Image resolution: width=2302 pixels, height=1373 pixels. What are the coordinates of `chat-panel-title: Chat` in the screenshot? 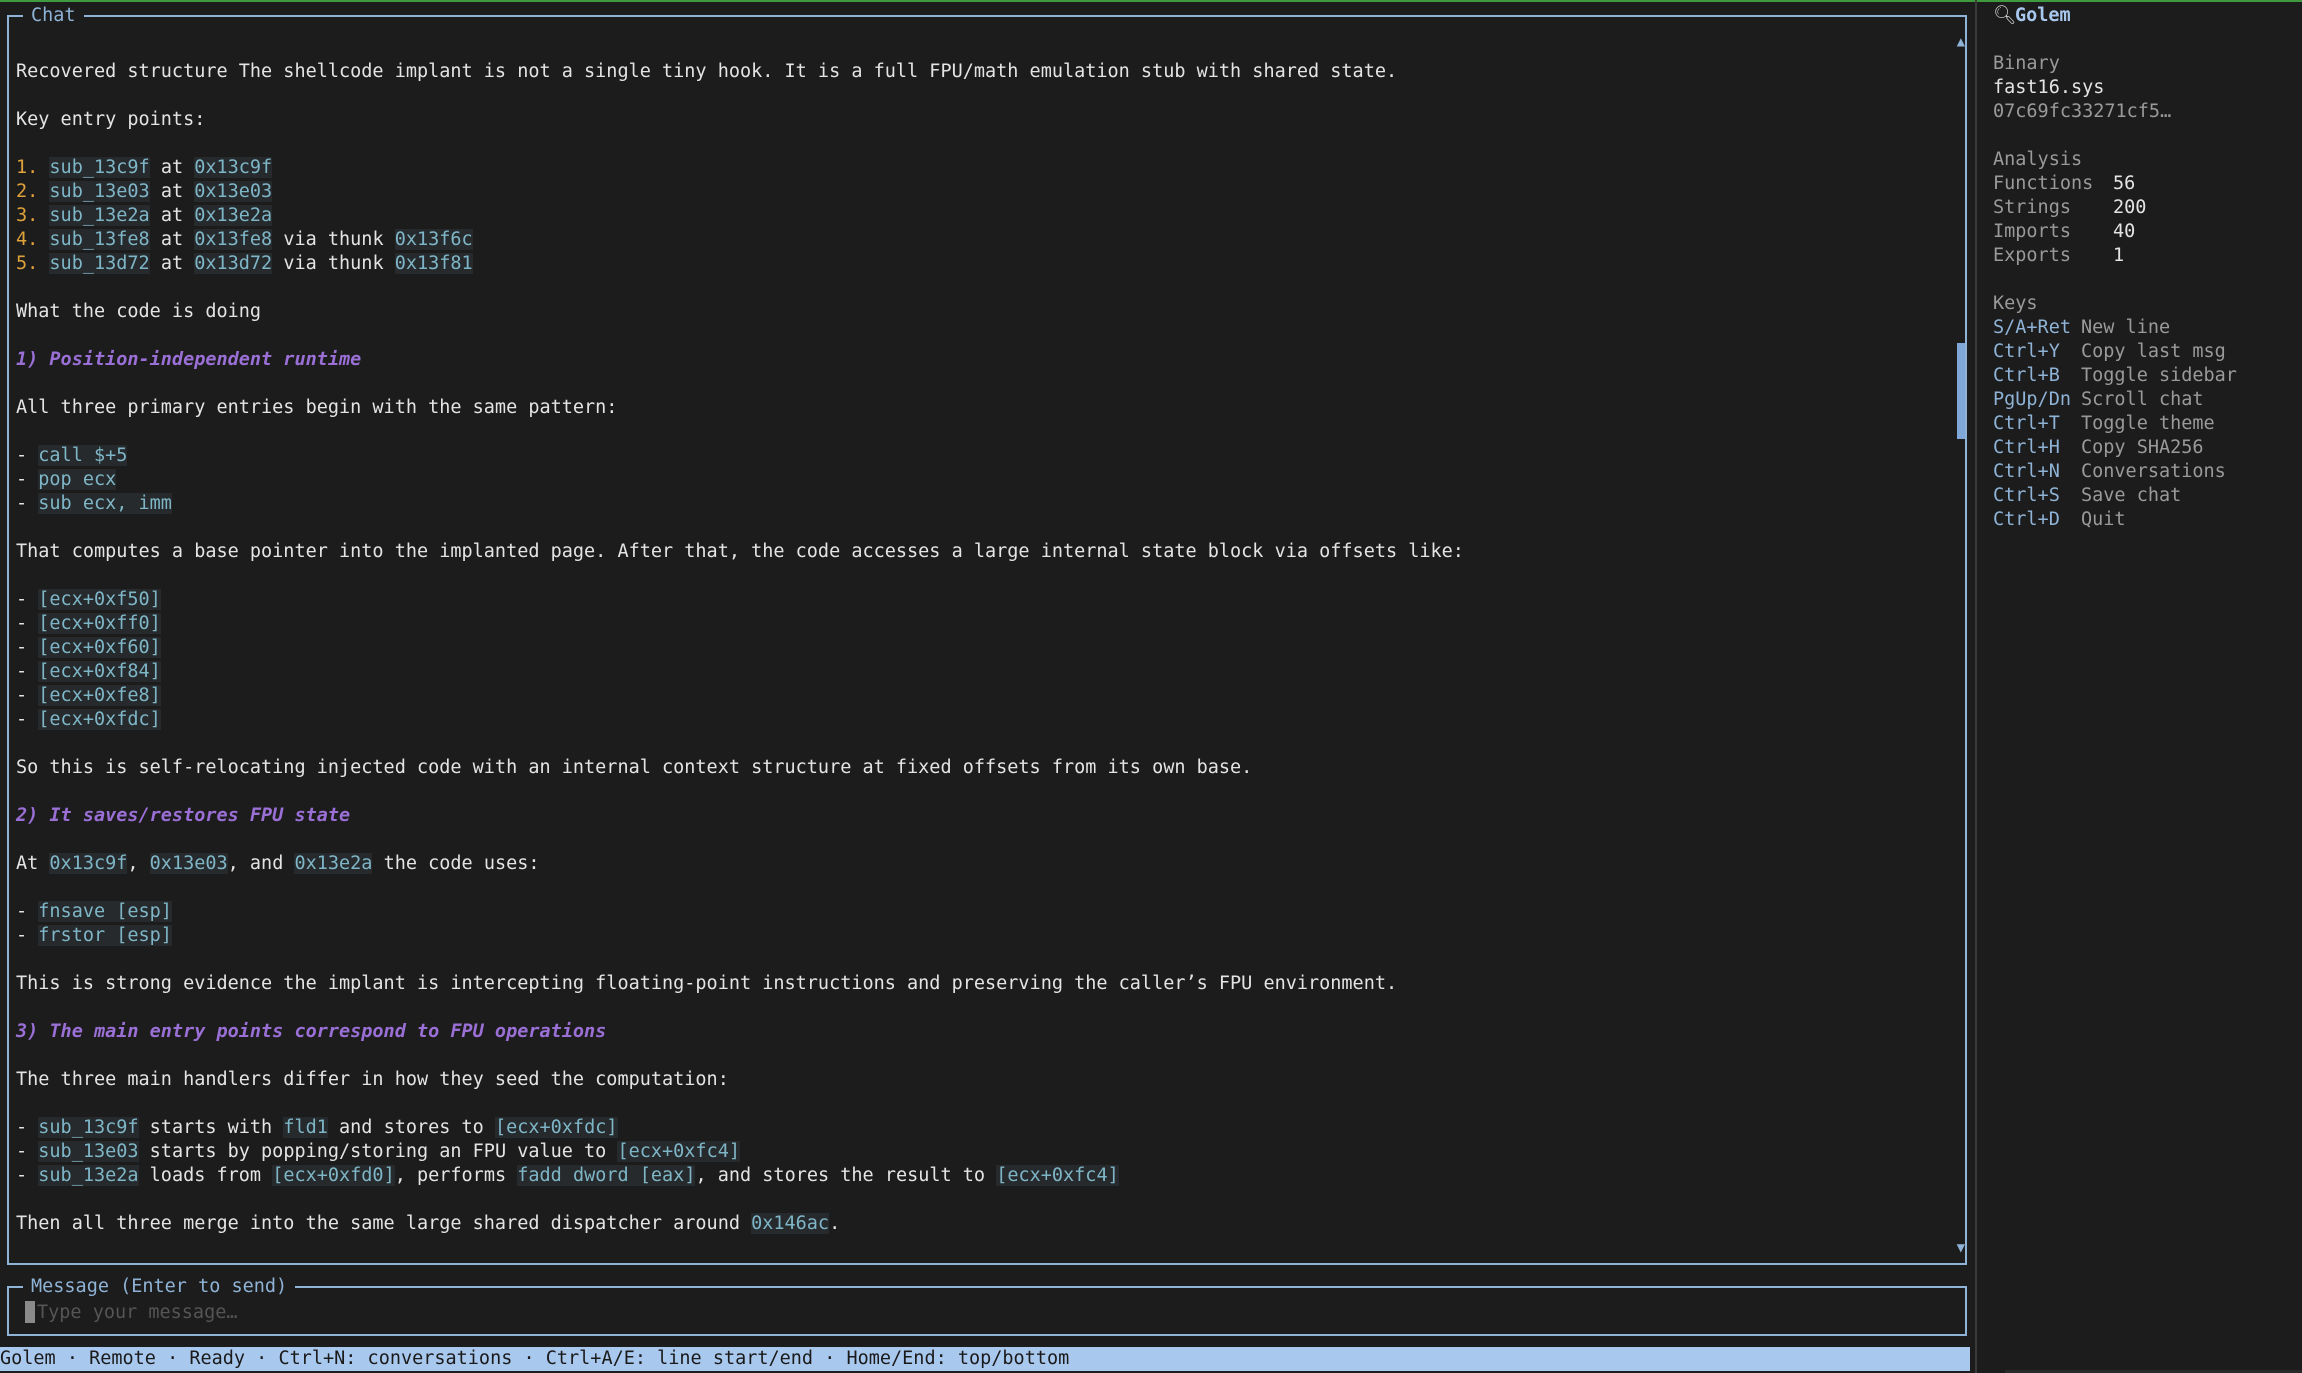 It's located at (53, 16).